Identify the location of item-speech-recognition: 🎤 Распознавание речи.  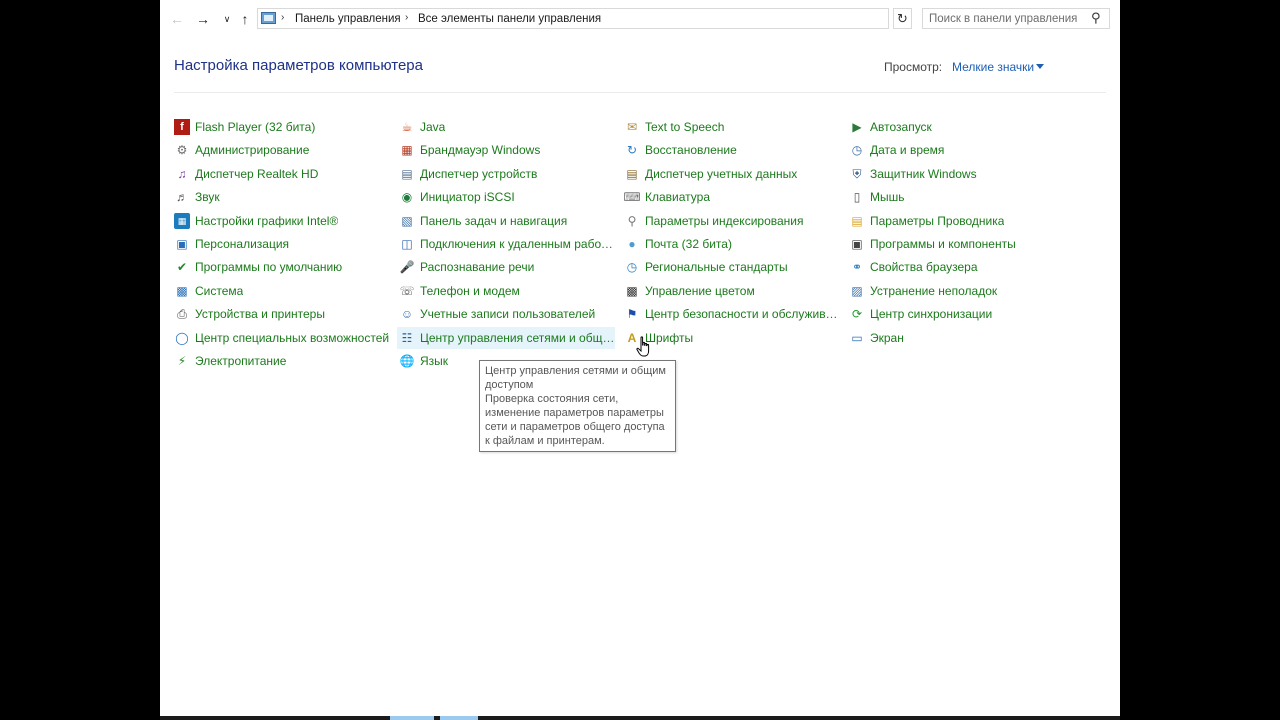
(506, 267).